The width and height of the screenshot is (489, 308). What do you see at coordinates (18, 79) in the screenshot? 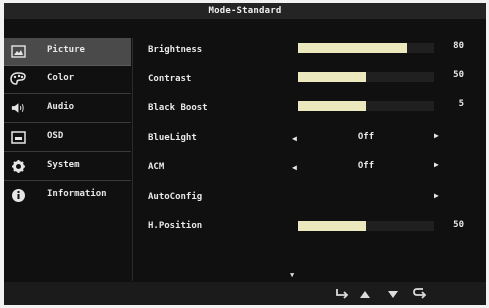
I see `palette-icon` at bounding box center [18, 79].